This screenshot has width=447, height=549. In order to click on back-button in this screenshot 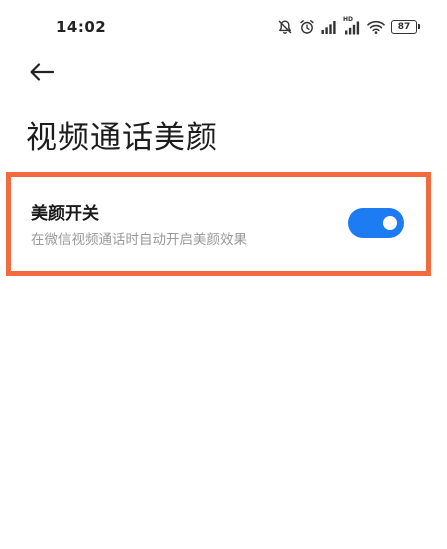, I will do `click(42, 74)`.